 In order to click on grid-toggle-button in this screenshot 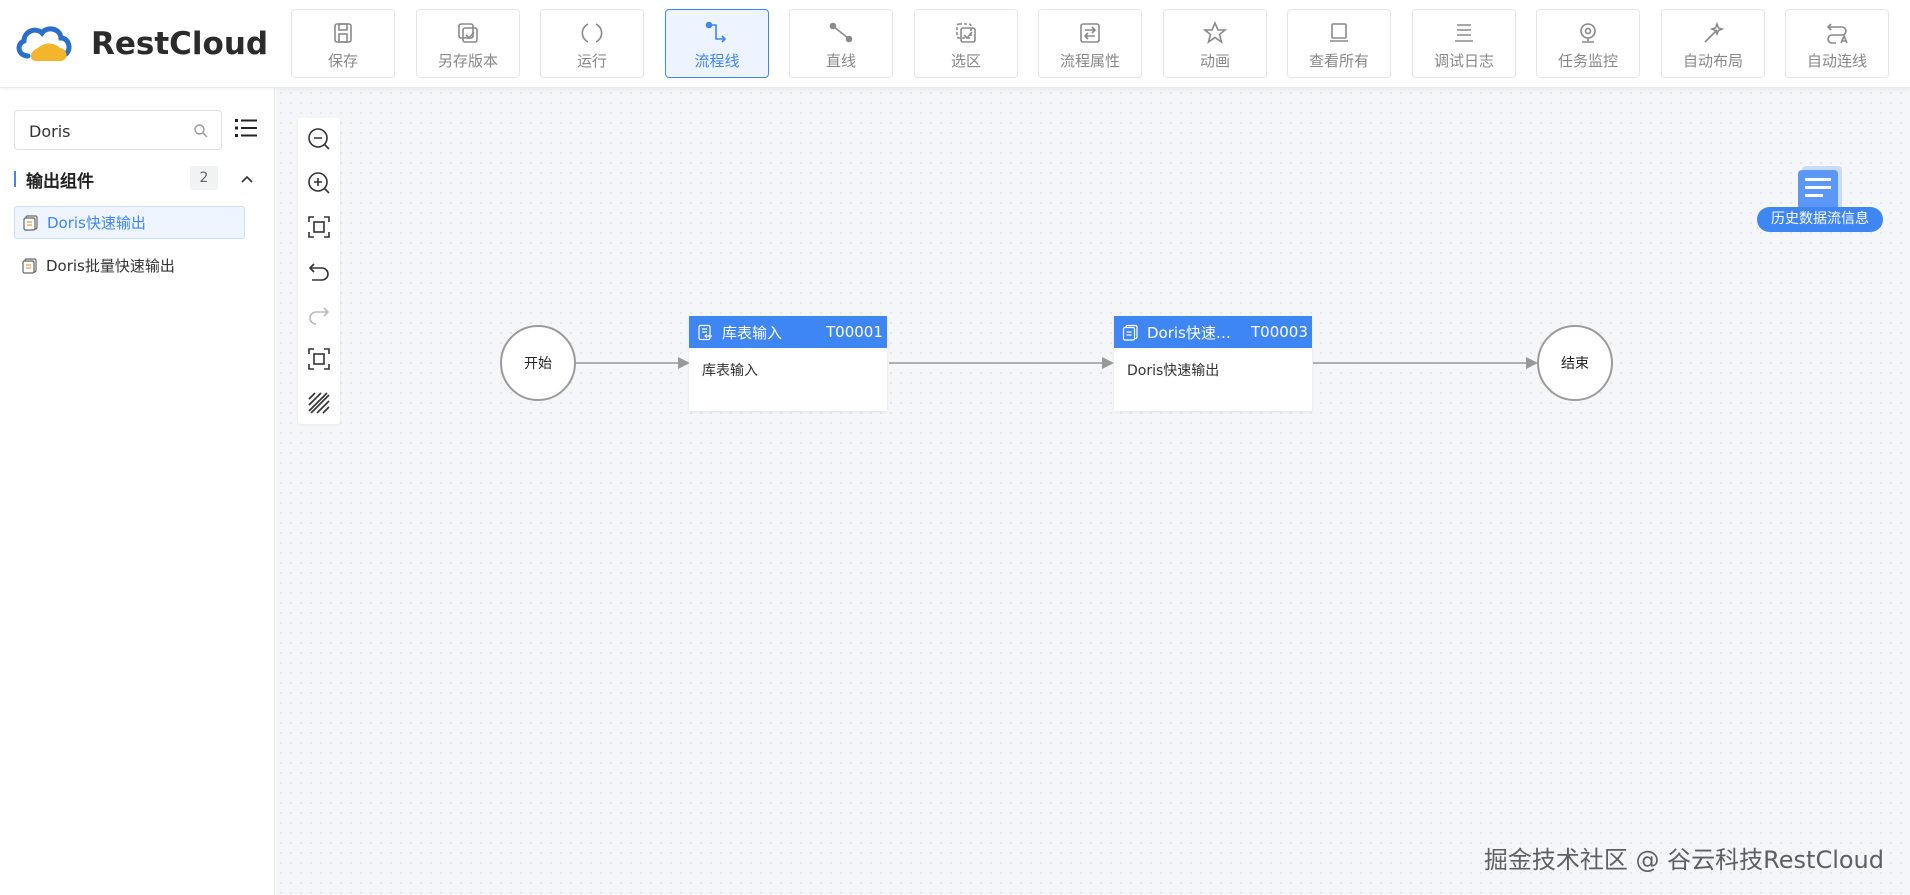, I will do `click(319, 403)`.